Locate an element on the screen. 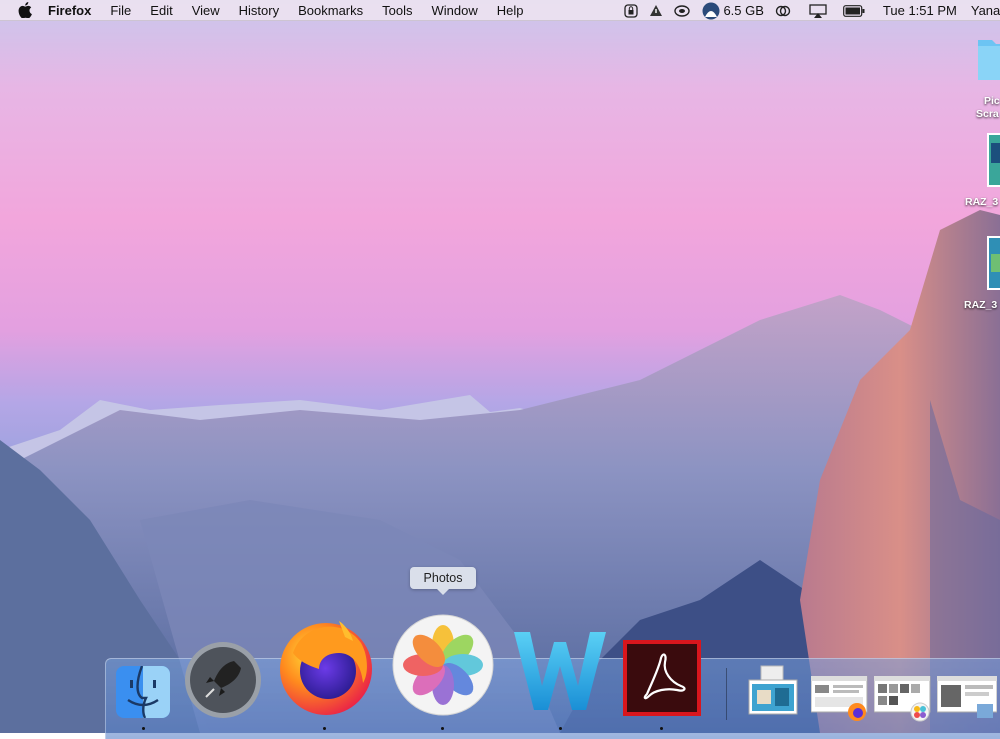  menu-file: File is located at coordinates (120, 10).